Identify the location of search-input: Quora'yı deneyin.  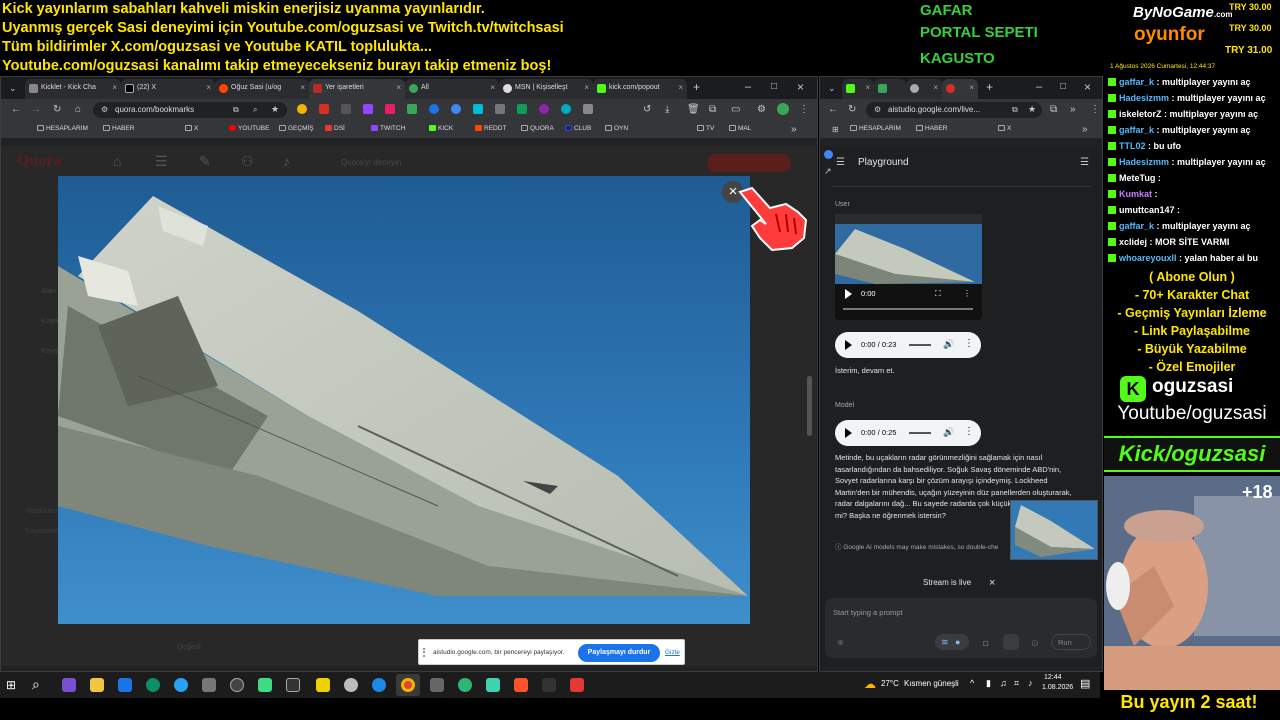
(418, 163).